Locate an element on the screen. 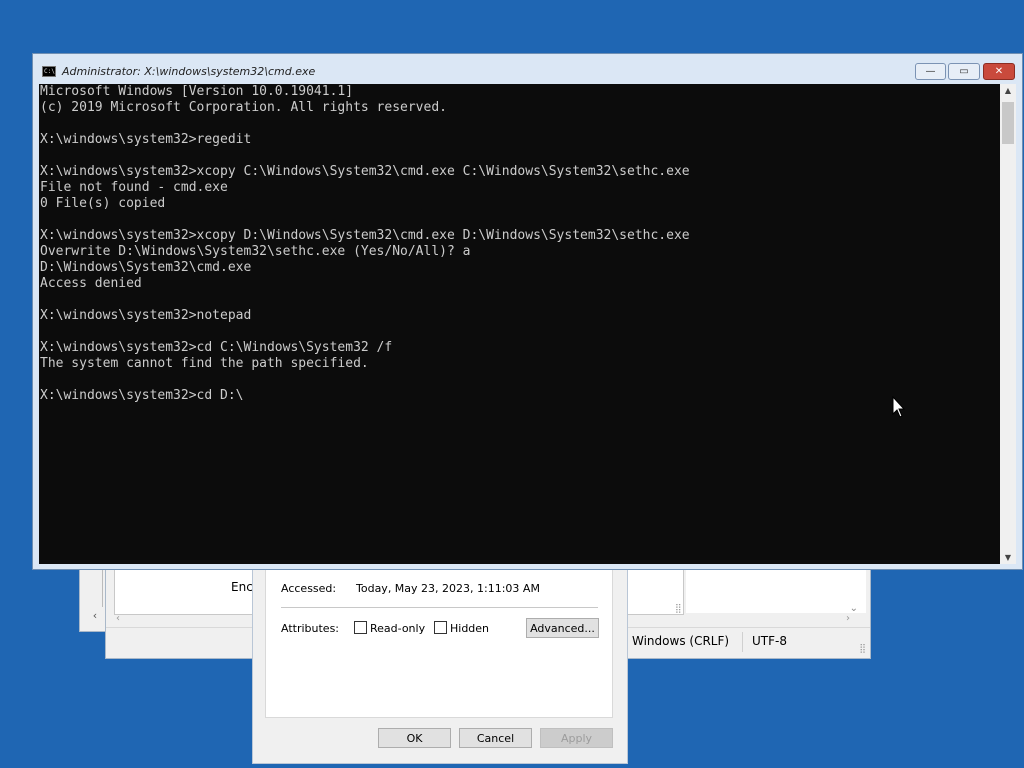 The height and width of the screenshot is (768, 1024). cmd-icon: C:\ is located at coordinates (49, 71).